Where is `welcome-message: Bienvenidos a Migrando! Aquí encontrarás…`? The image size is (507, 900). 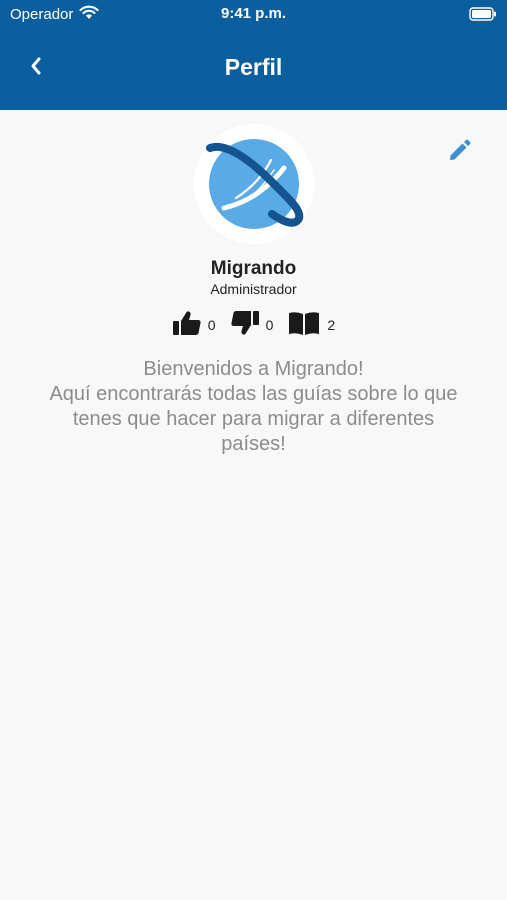 welcome-message: Bienvenidos a Migrando! Aquí encontrarás… is located at coordinates (253, 407).